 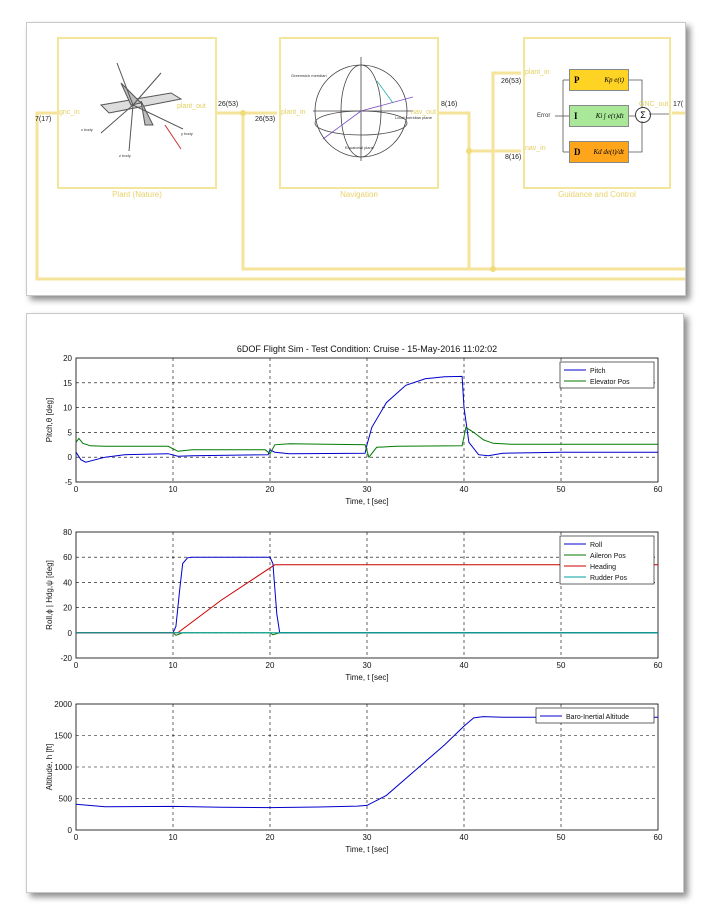 What do you see at coordinates (608, 556) in the screenshot?
I see `legend-entry: Aileron Pos` at bounding box center [608, 556].